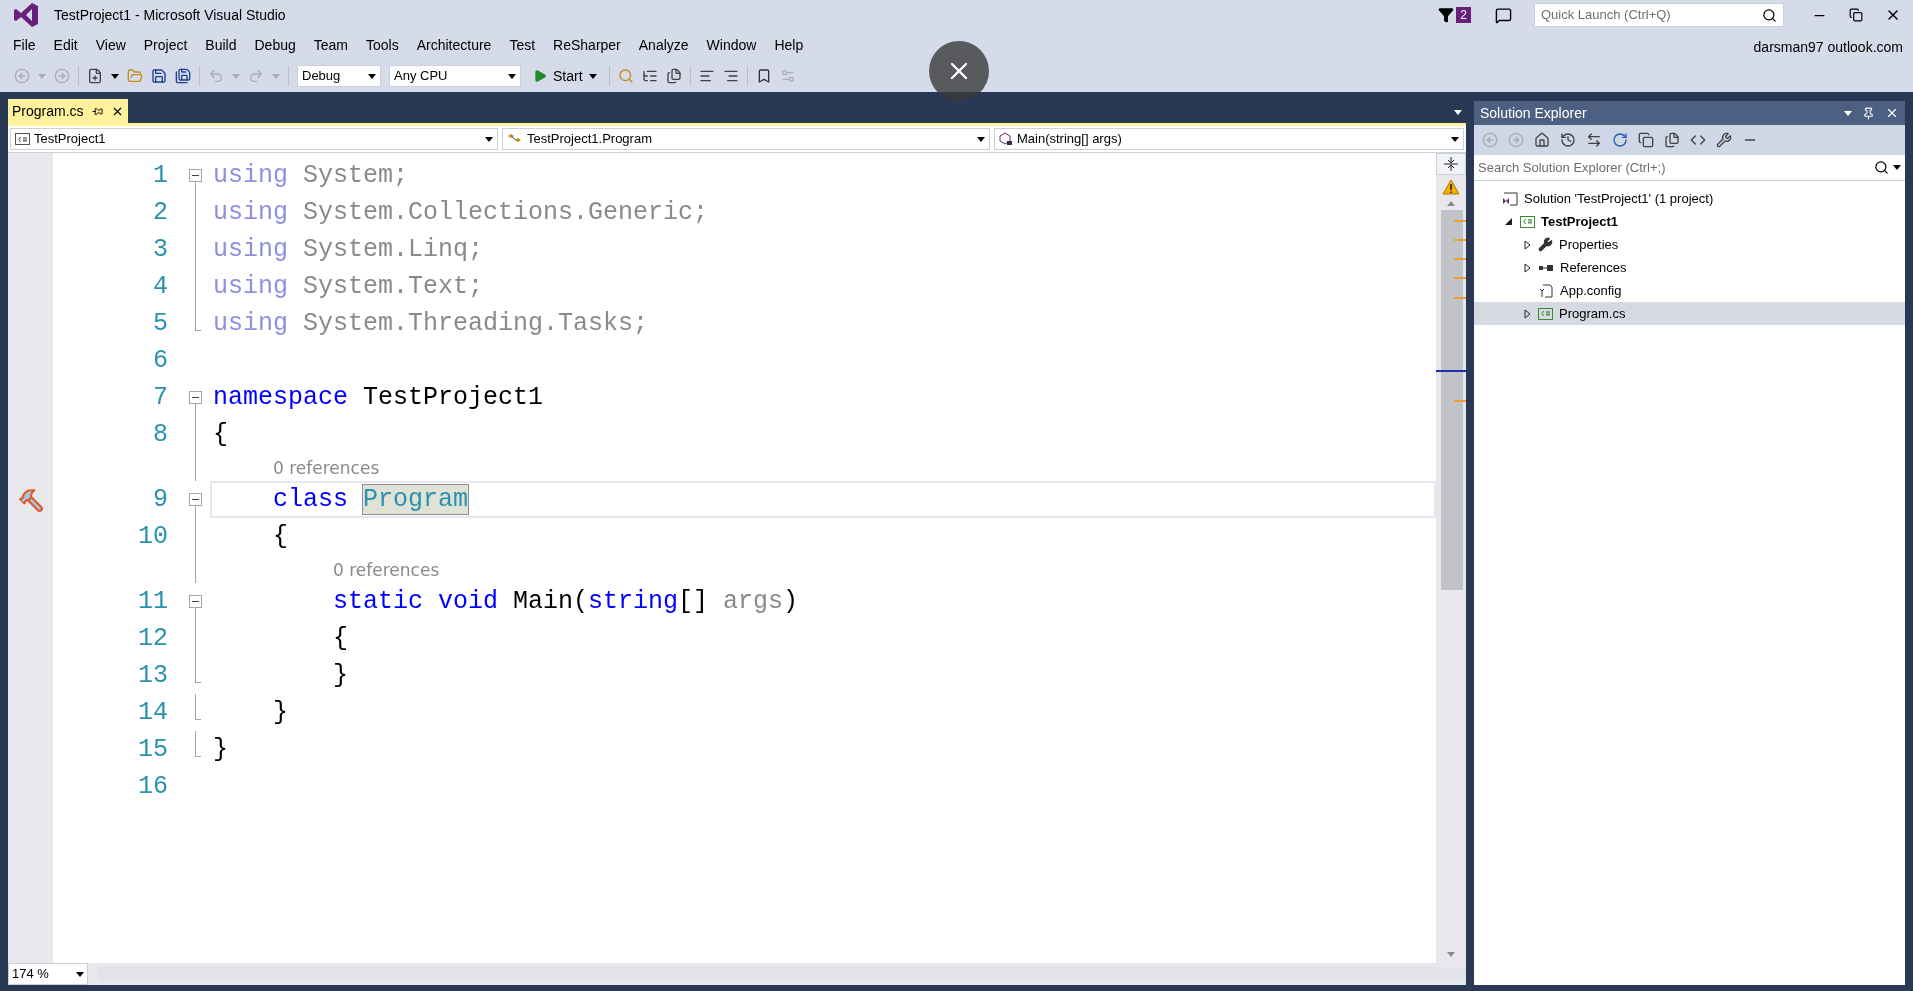 This screenshot has width=1913, height=991. I want to click on solution-search-field: Search Solution Explorer (Ctrl+;), so click(1674, 167).